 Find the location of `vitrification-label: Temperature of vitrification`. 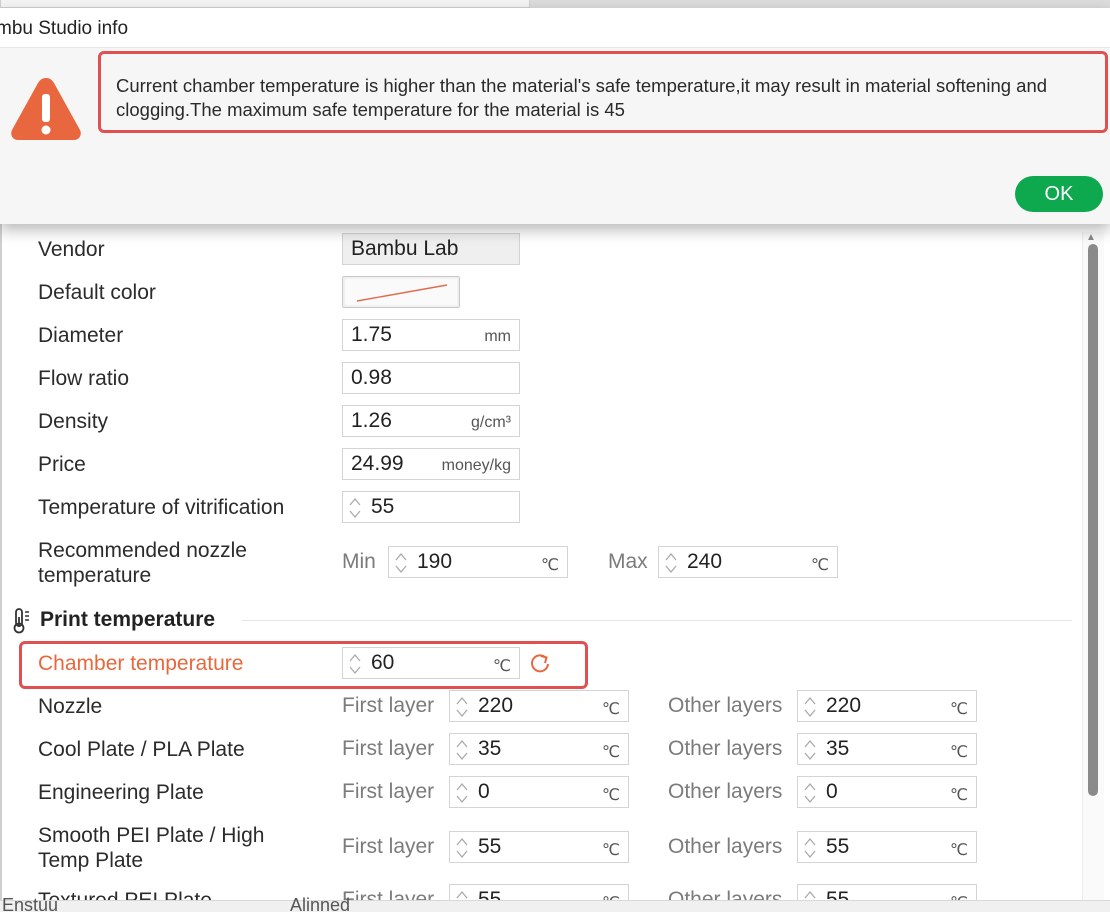

vitrification-label: Temperature of vitrification is located at coordinates (161, 507).